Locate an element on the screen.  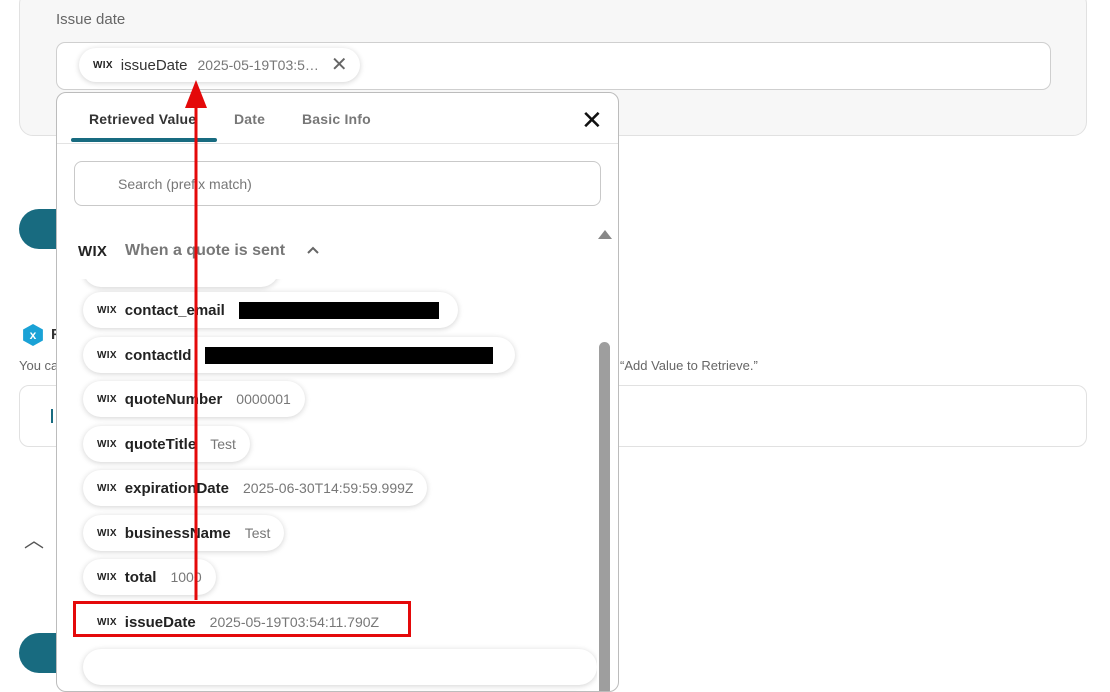
list-item: WIX total 1000 is located at coordinates (149, 577).